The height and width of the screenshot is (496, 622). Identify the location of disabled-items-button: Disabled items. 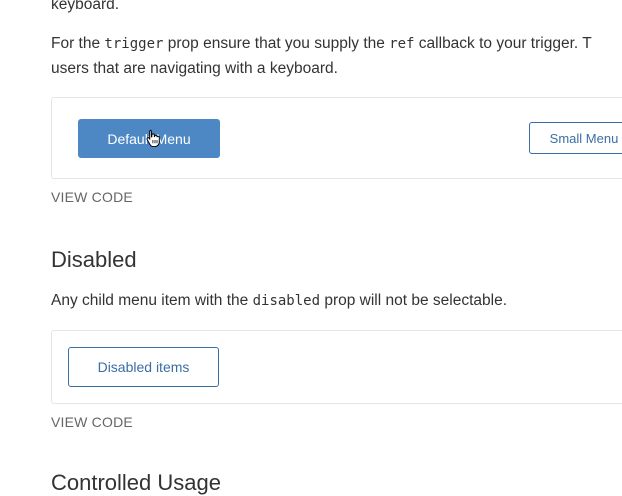
(143, 367).